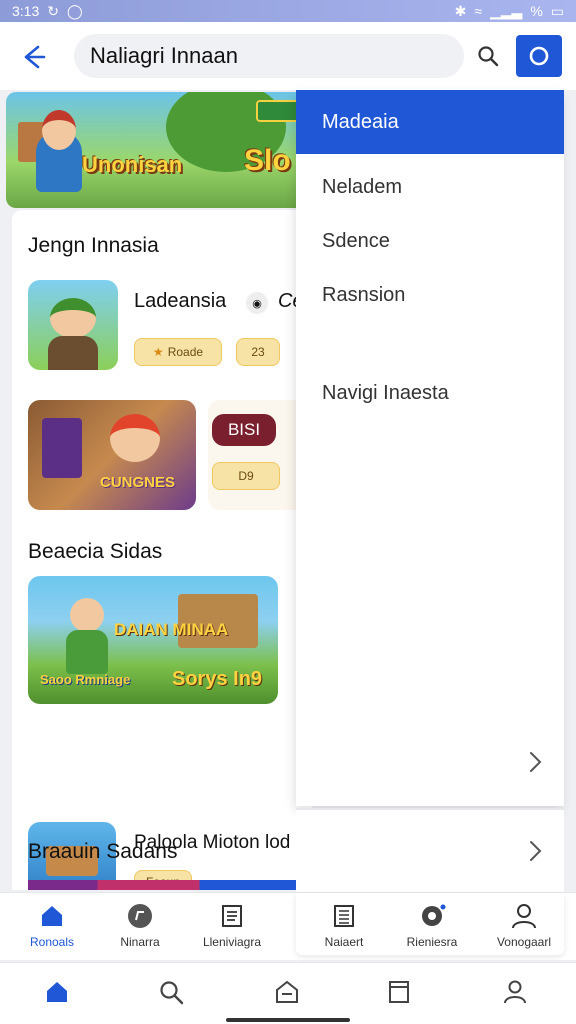 The height and width of the screenshot is (1024, 576). Describe the element at coordinates (557, 10) in the screenshot. I see `battery-icon: ▭` at that location.